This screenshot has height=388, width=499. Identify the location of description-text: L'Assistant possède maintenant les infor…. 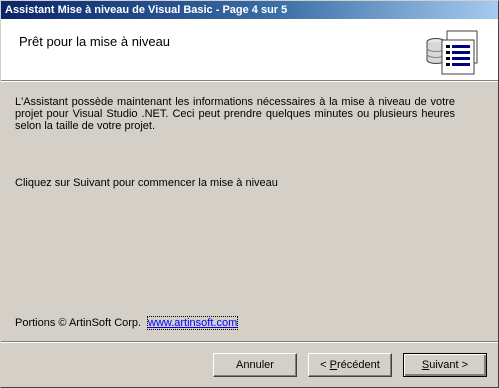
(235, 114).